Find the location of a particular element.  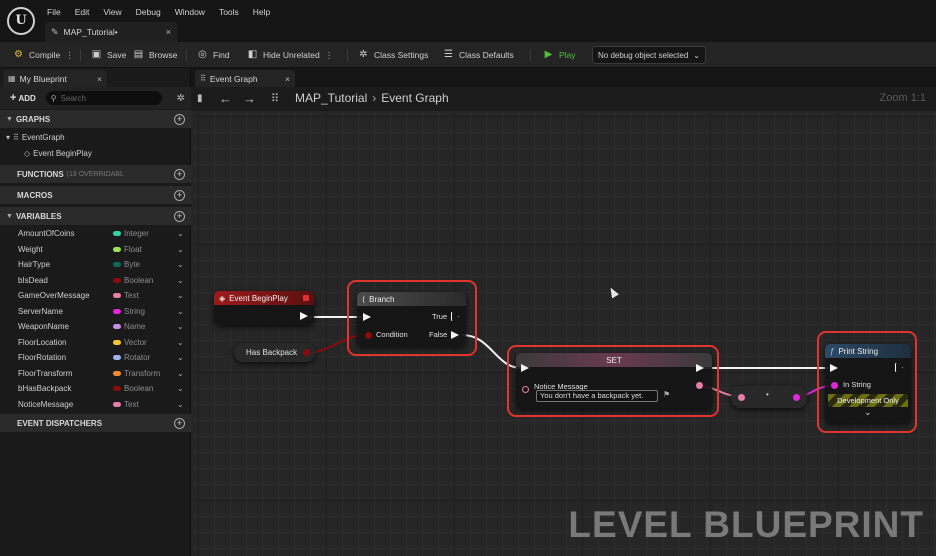

section-macros: MACROS + is located at coordinates (95, 195).